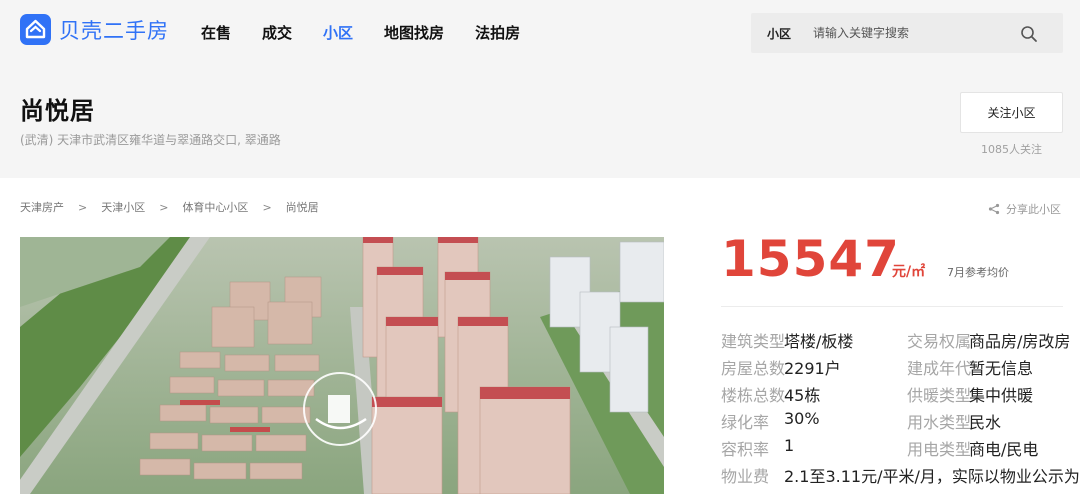  Describe the element at coordinates (909, 272) in the screenshot. I see `price-unit: 元/㎡` at that location.